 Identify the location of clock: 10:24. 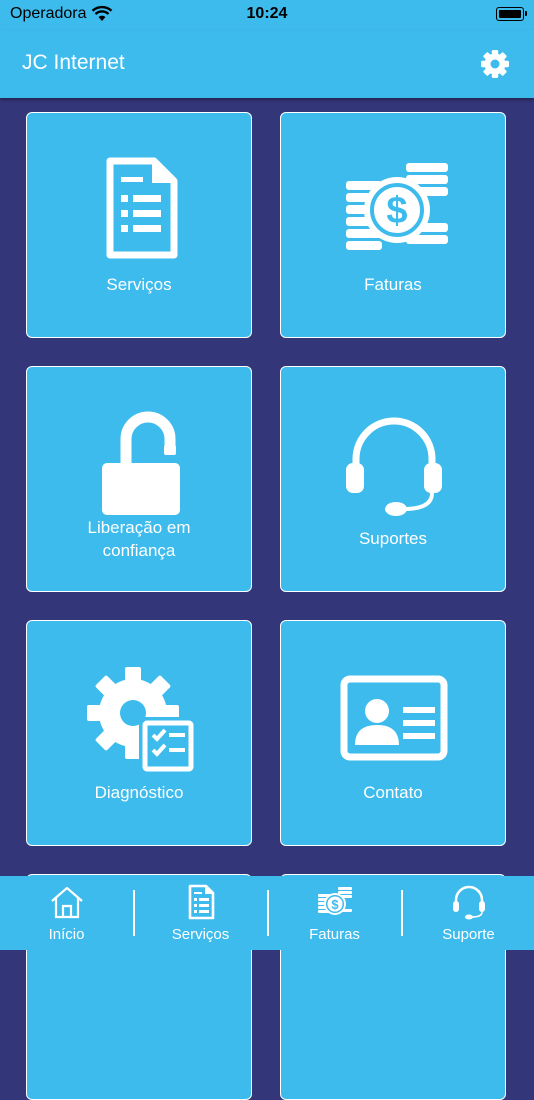
(267, 13).